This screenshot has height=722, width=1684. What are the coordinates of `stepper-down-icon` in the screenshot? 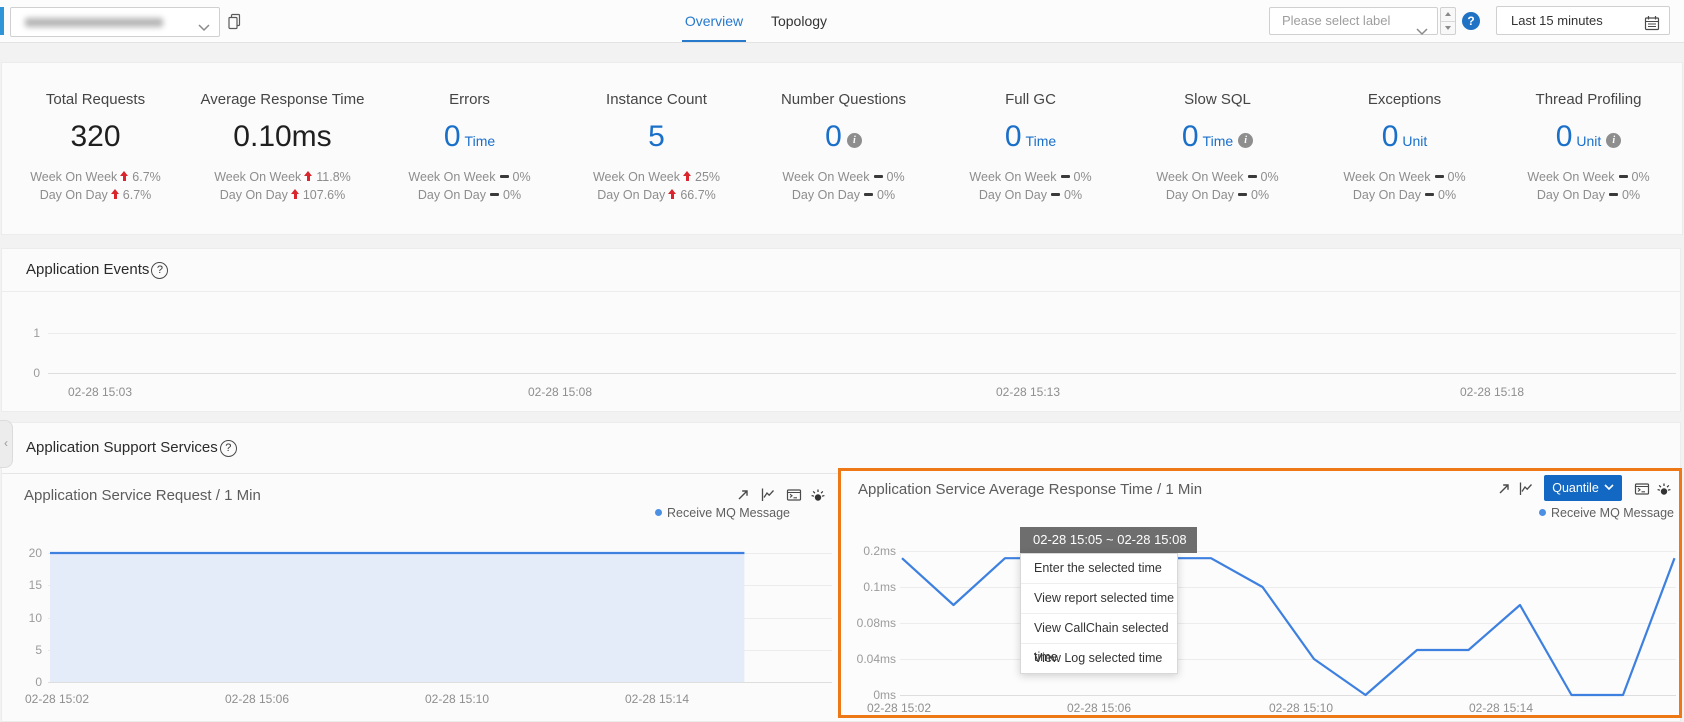 It's located at (1448, 28).